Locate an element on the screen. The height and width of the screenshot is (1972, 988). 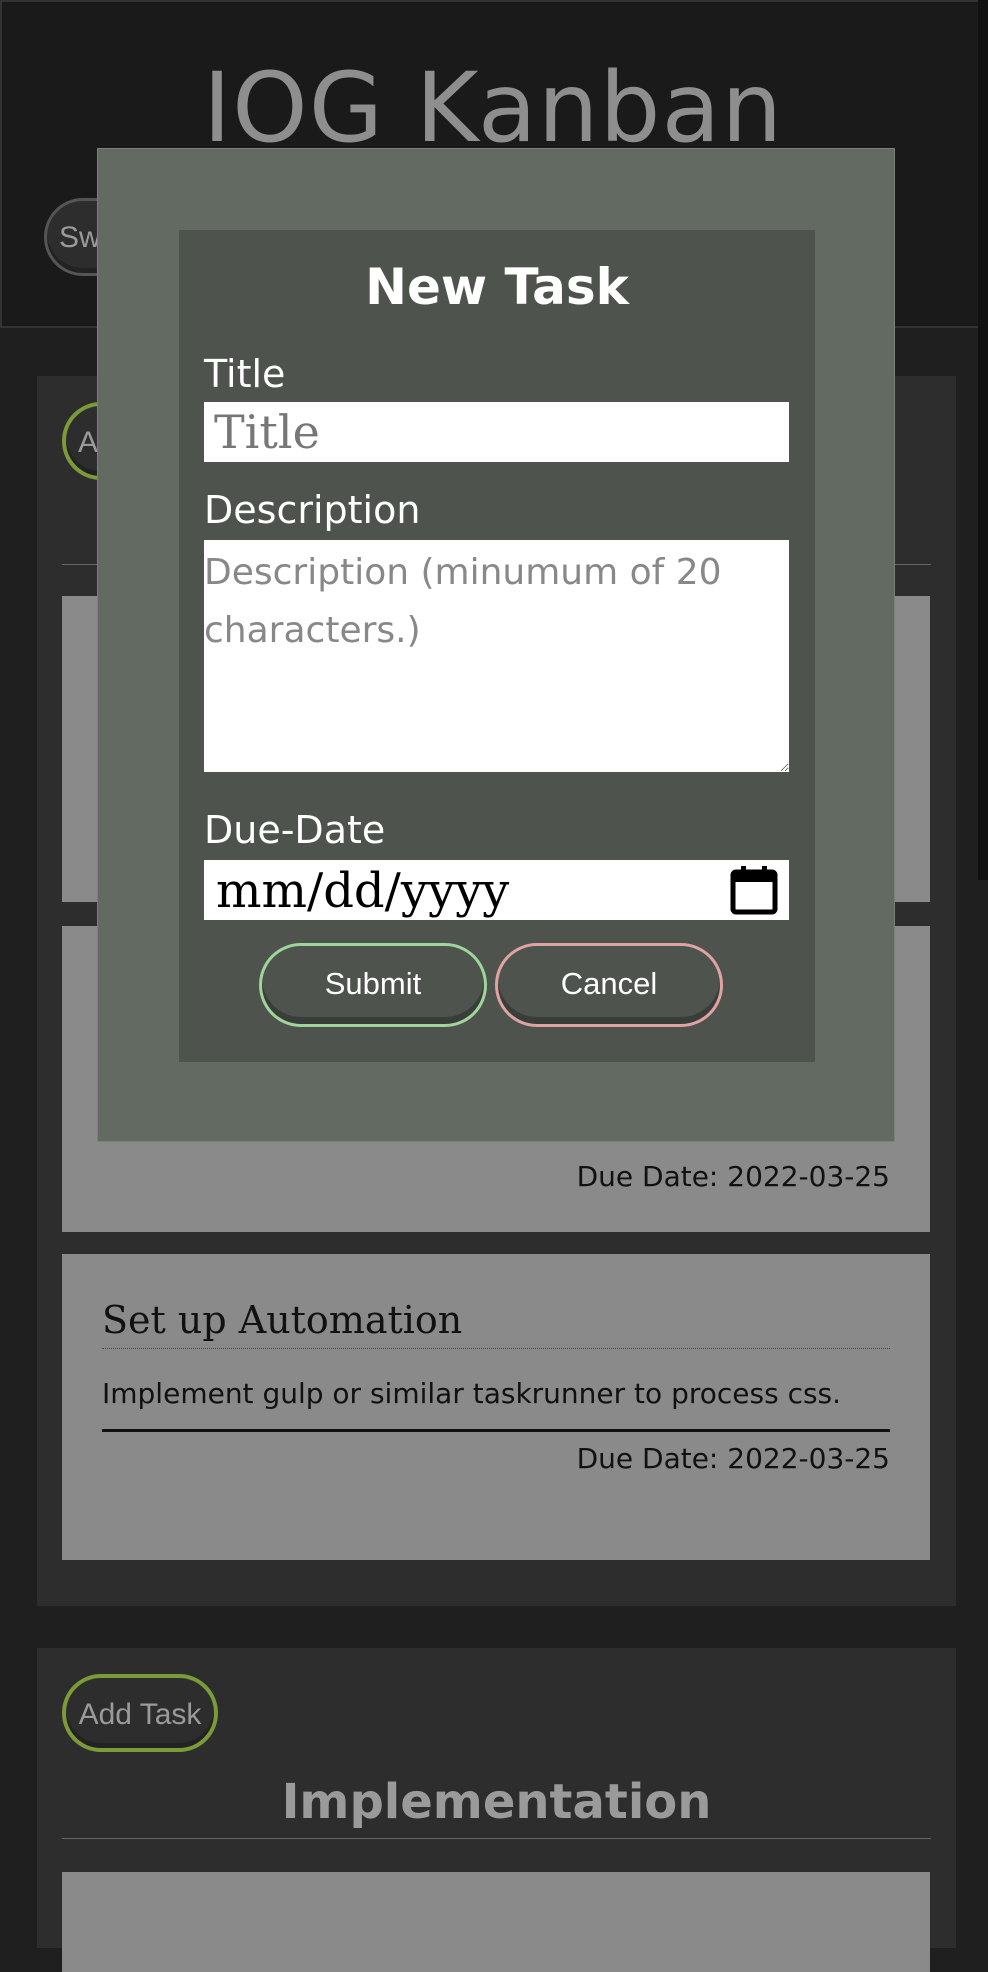
column-title: Implementation is located at coordinates (496, 1802).